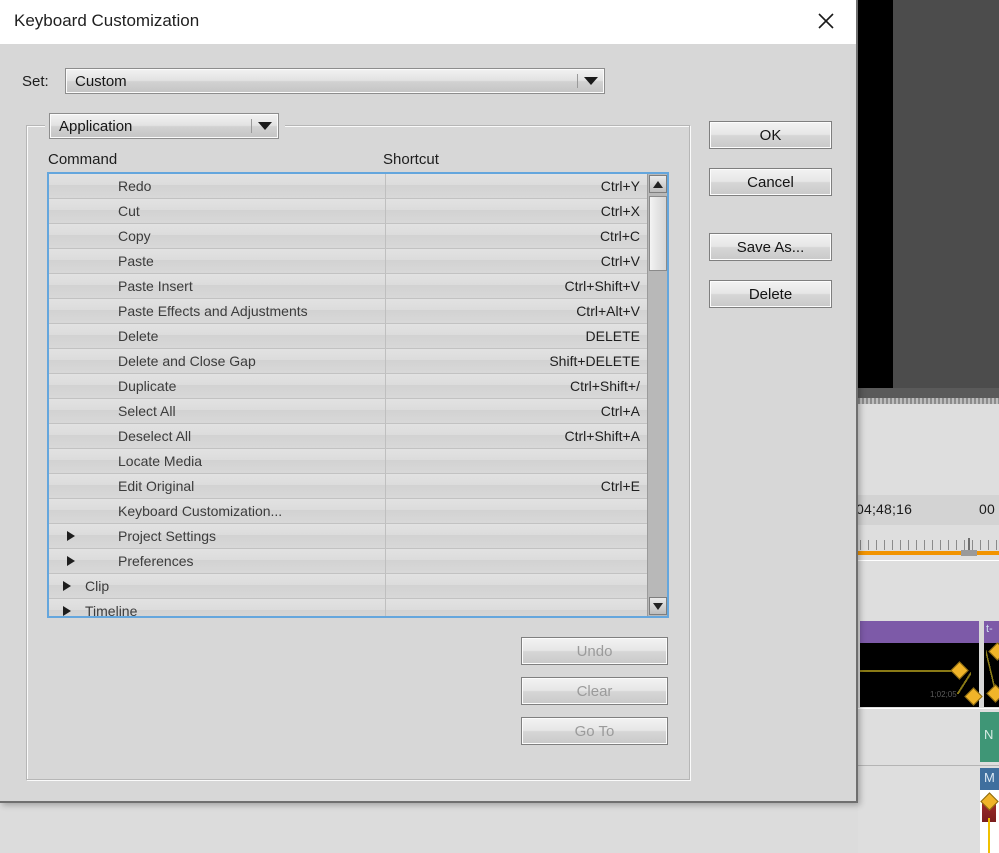  Describe the element at coordinates (516, 236) in the screenshot. I see `shortcut-cell: Ctrl+C` at that location.